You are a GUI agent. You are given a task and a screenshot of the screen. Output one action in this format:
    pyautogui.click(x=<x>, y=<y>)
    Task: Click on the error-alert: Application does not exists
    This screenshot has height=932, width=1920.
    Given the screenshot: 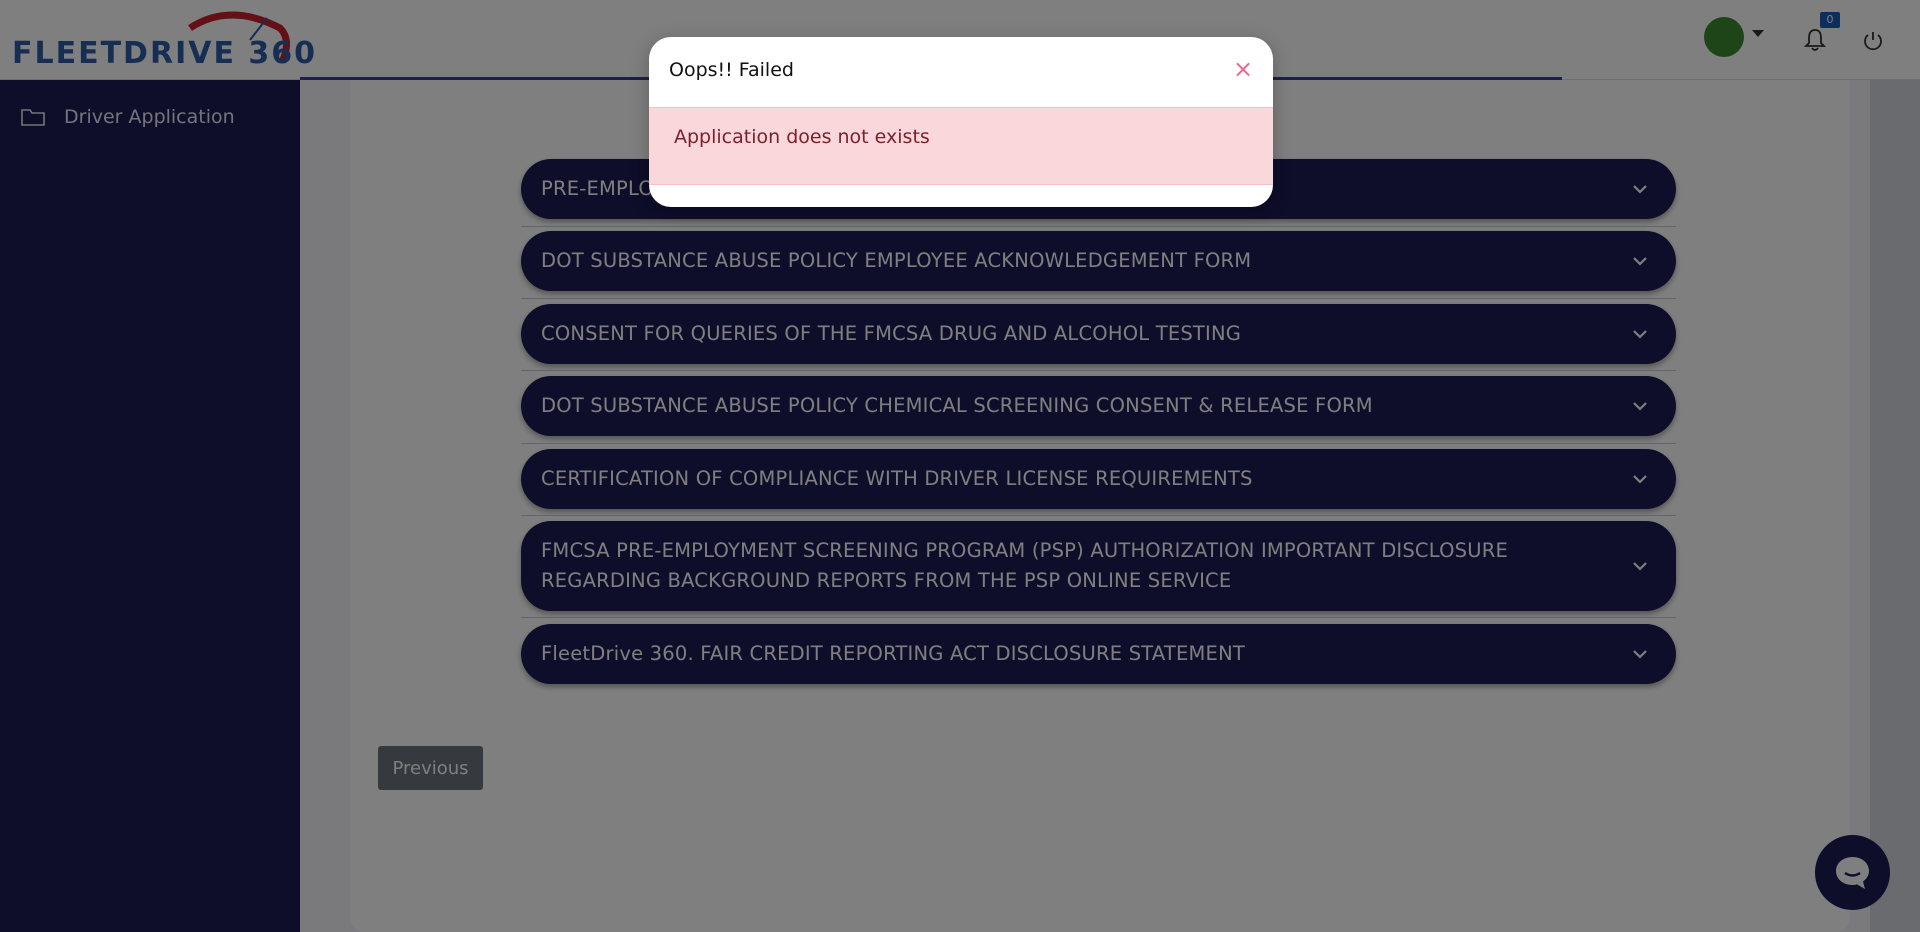 What is the action you would take?
    pyautogui.click(x=961, y=146)
    